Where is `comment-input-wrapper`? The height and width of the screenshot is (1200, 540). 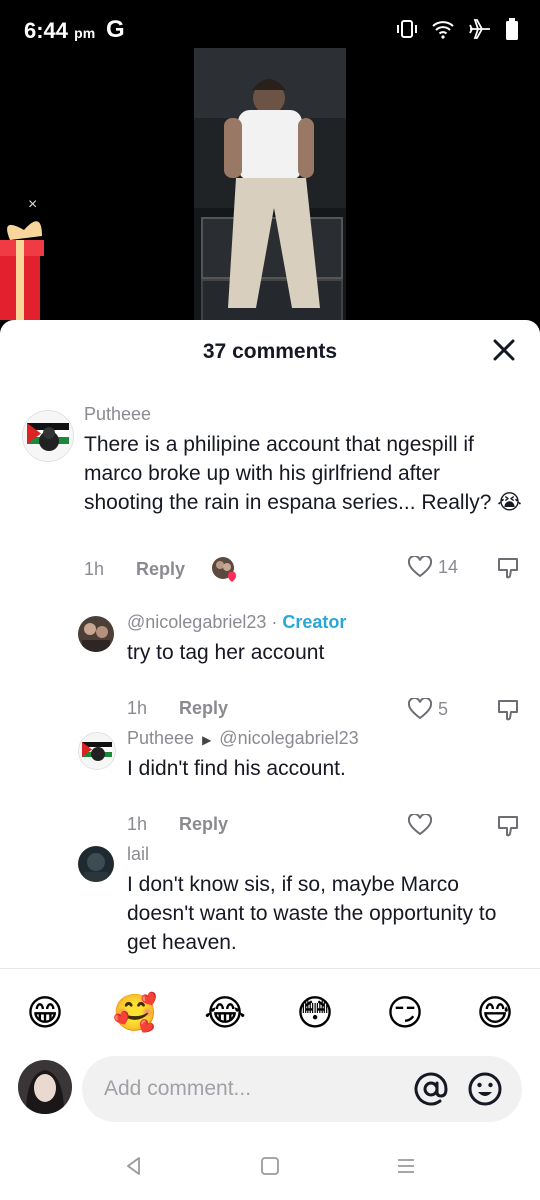
comment-input-wrapper is located at coordinates (302, 1089).